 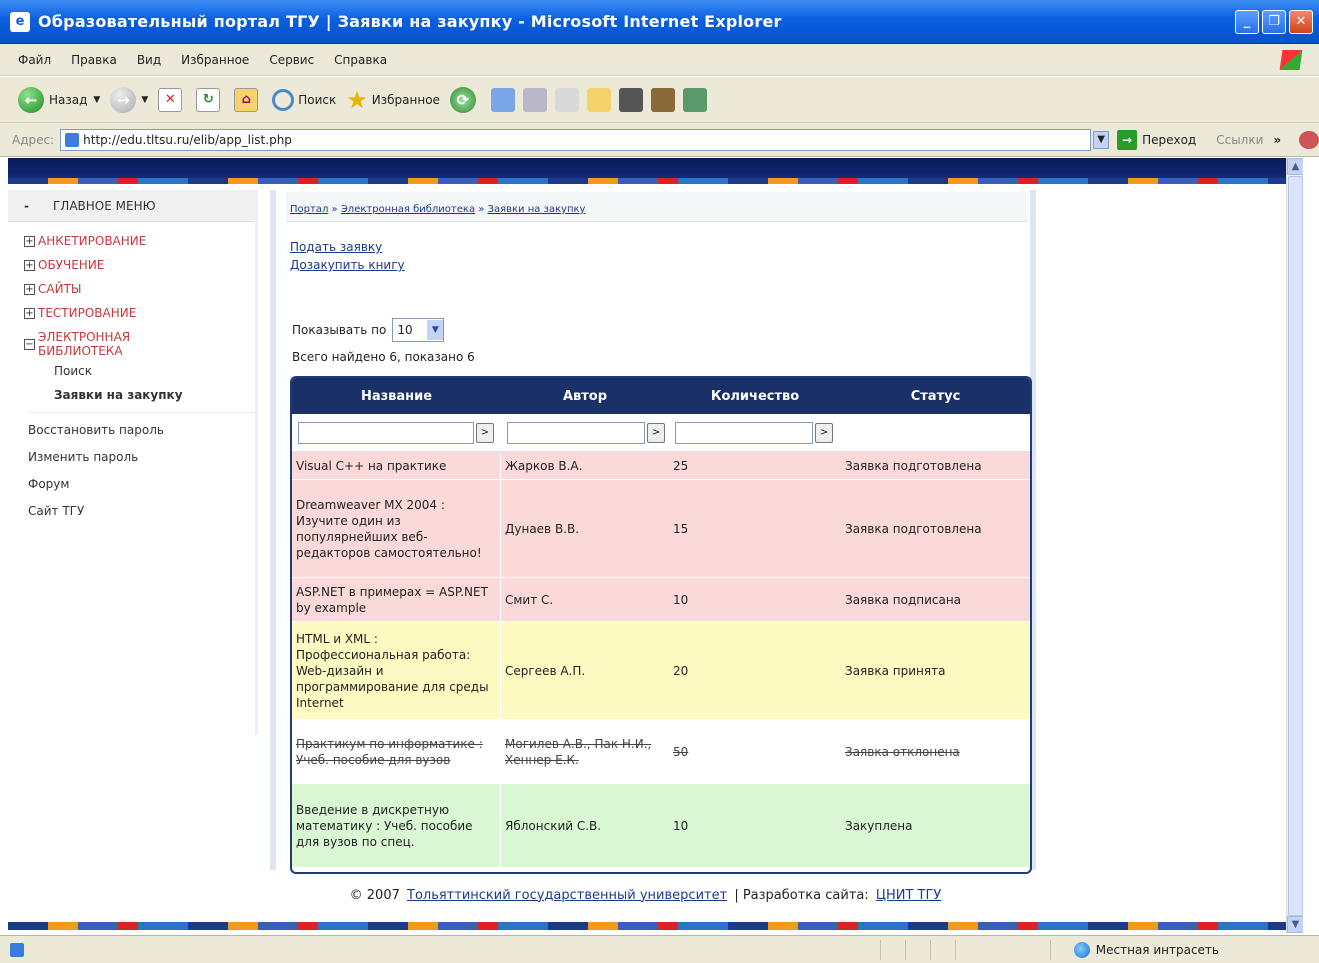 I want to click on star-icon: ★, so click(x=357, y=99).